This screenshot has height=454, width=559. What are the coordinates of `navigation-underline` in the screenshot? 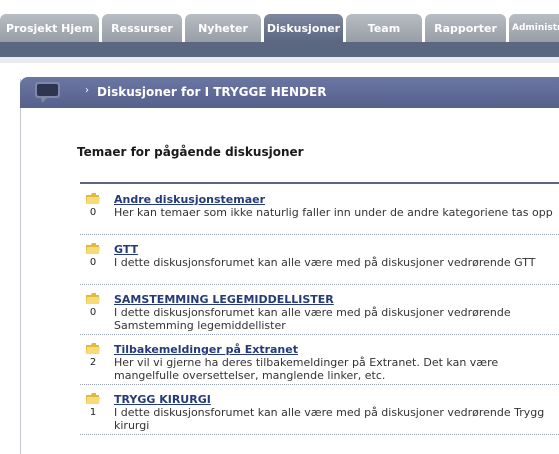 It's located at (279, 60).